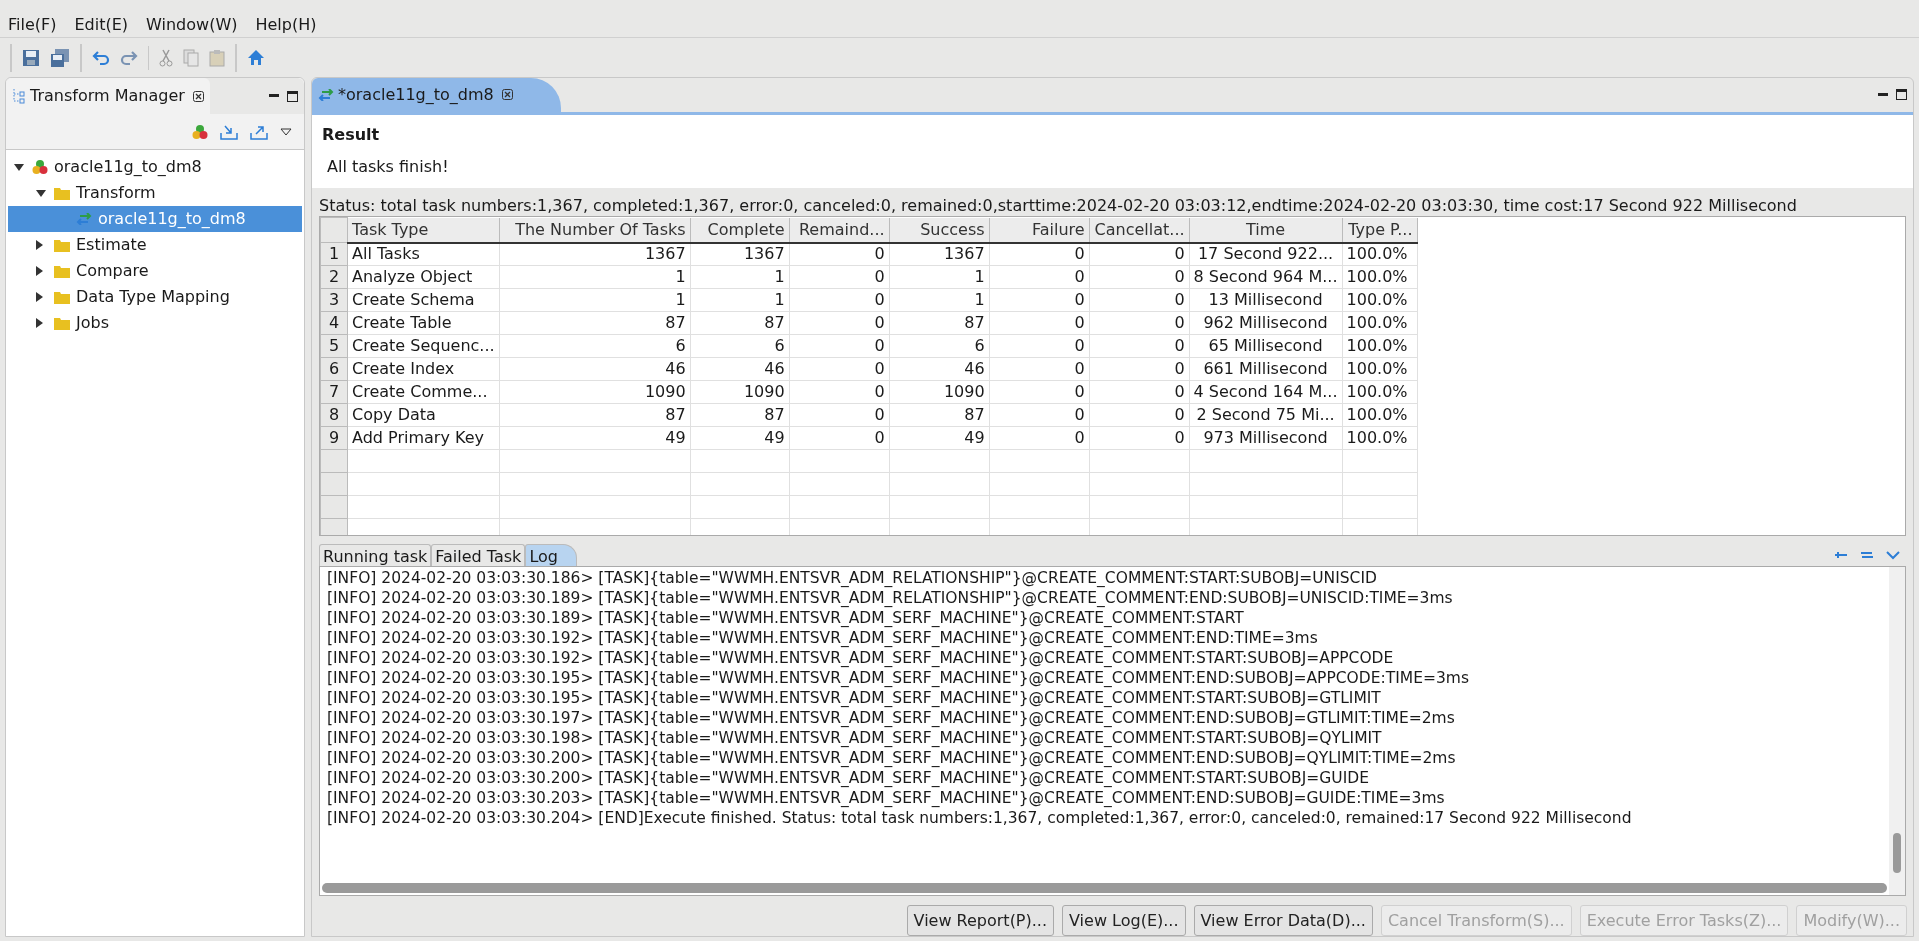 This screenshot has height=941, width=1919. Describe the element at coordinates (423, 323) in the screenshot. I see `table-cell: Create Table` at that location.